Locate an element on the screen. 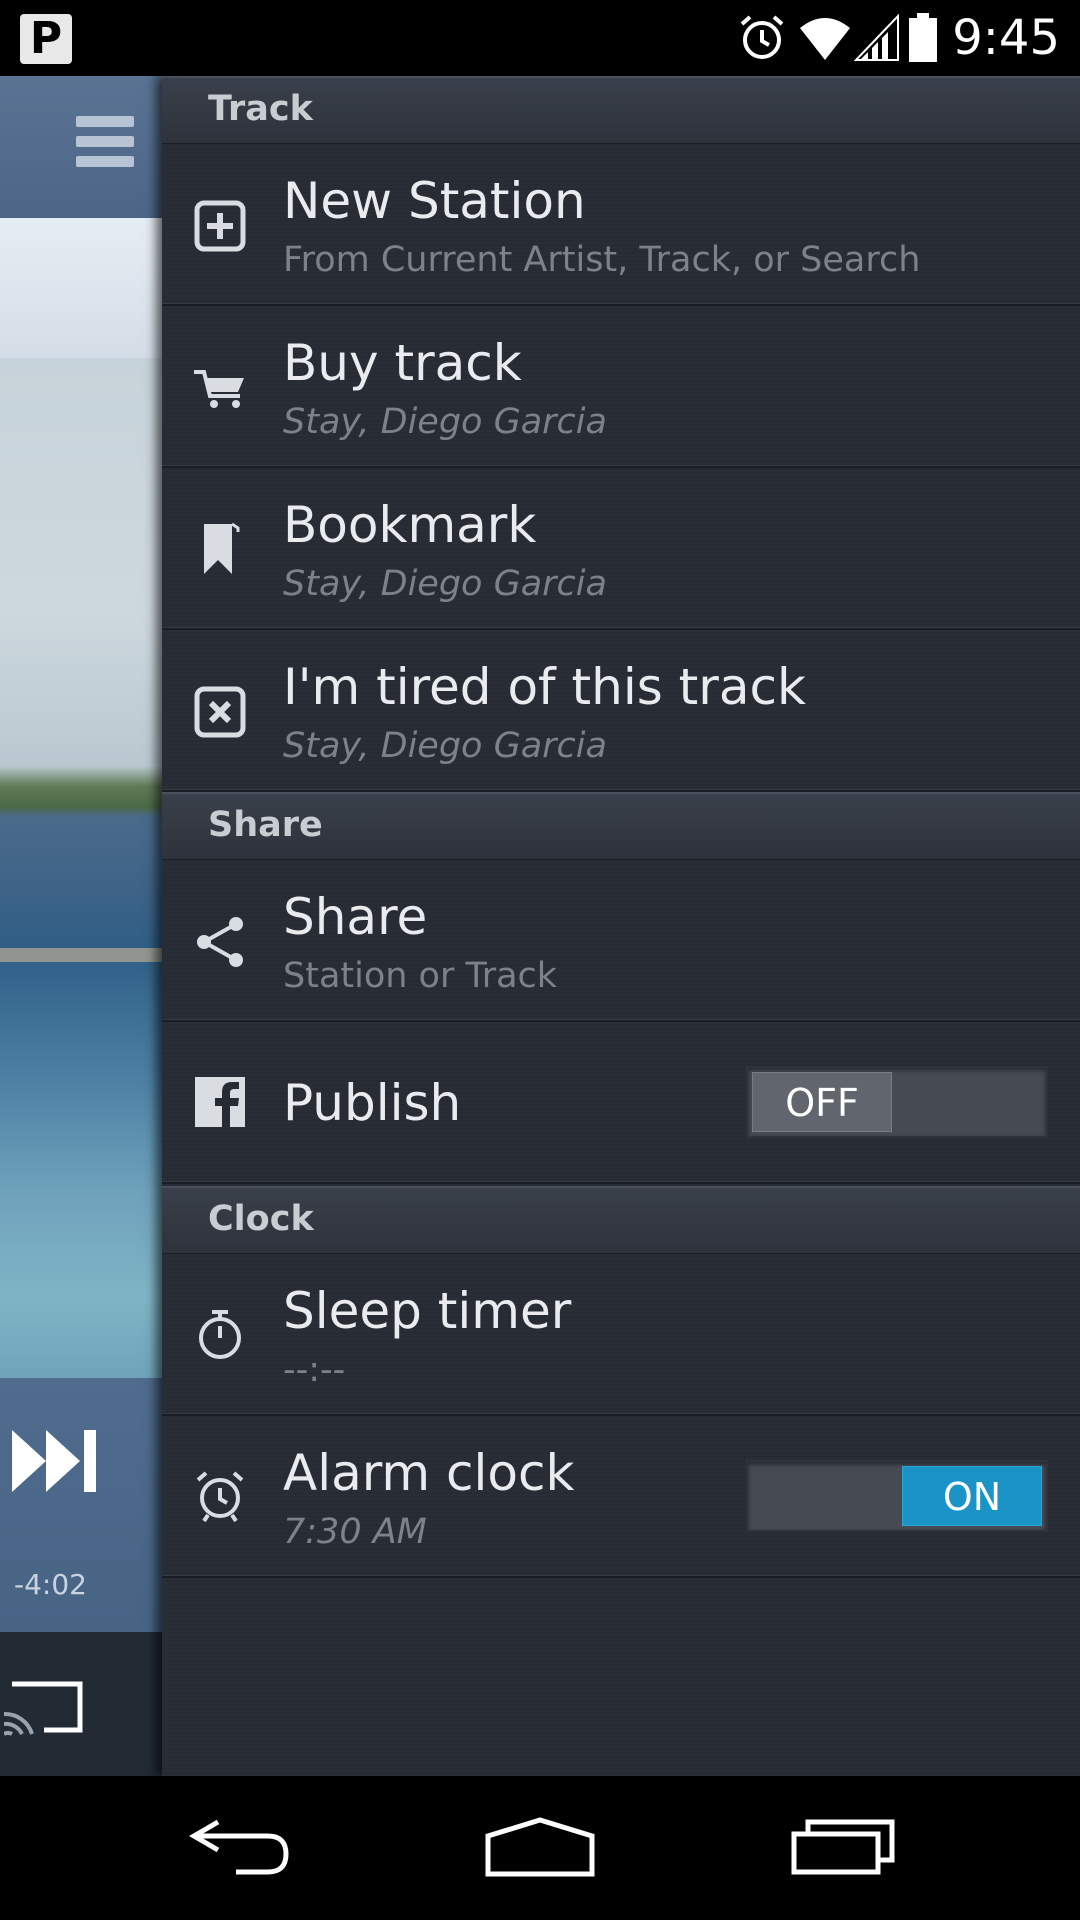 The width and height of the screenshot is (1080, 1920). back-icon is located at coordinates (240, 1846).